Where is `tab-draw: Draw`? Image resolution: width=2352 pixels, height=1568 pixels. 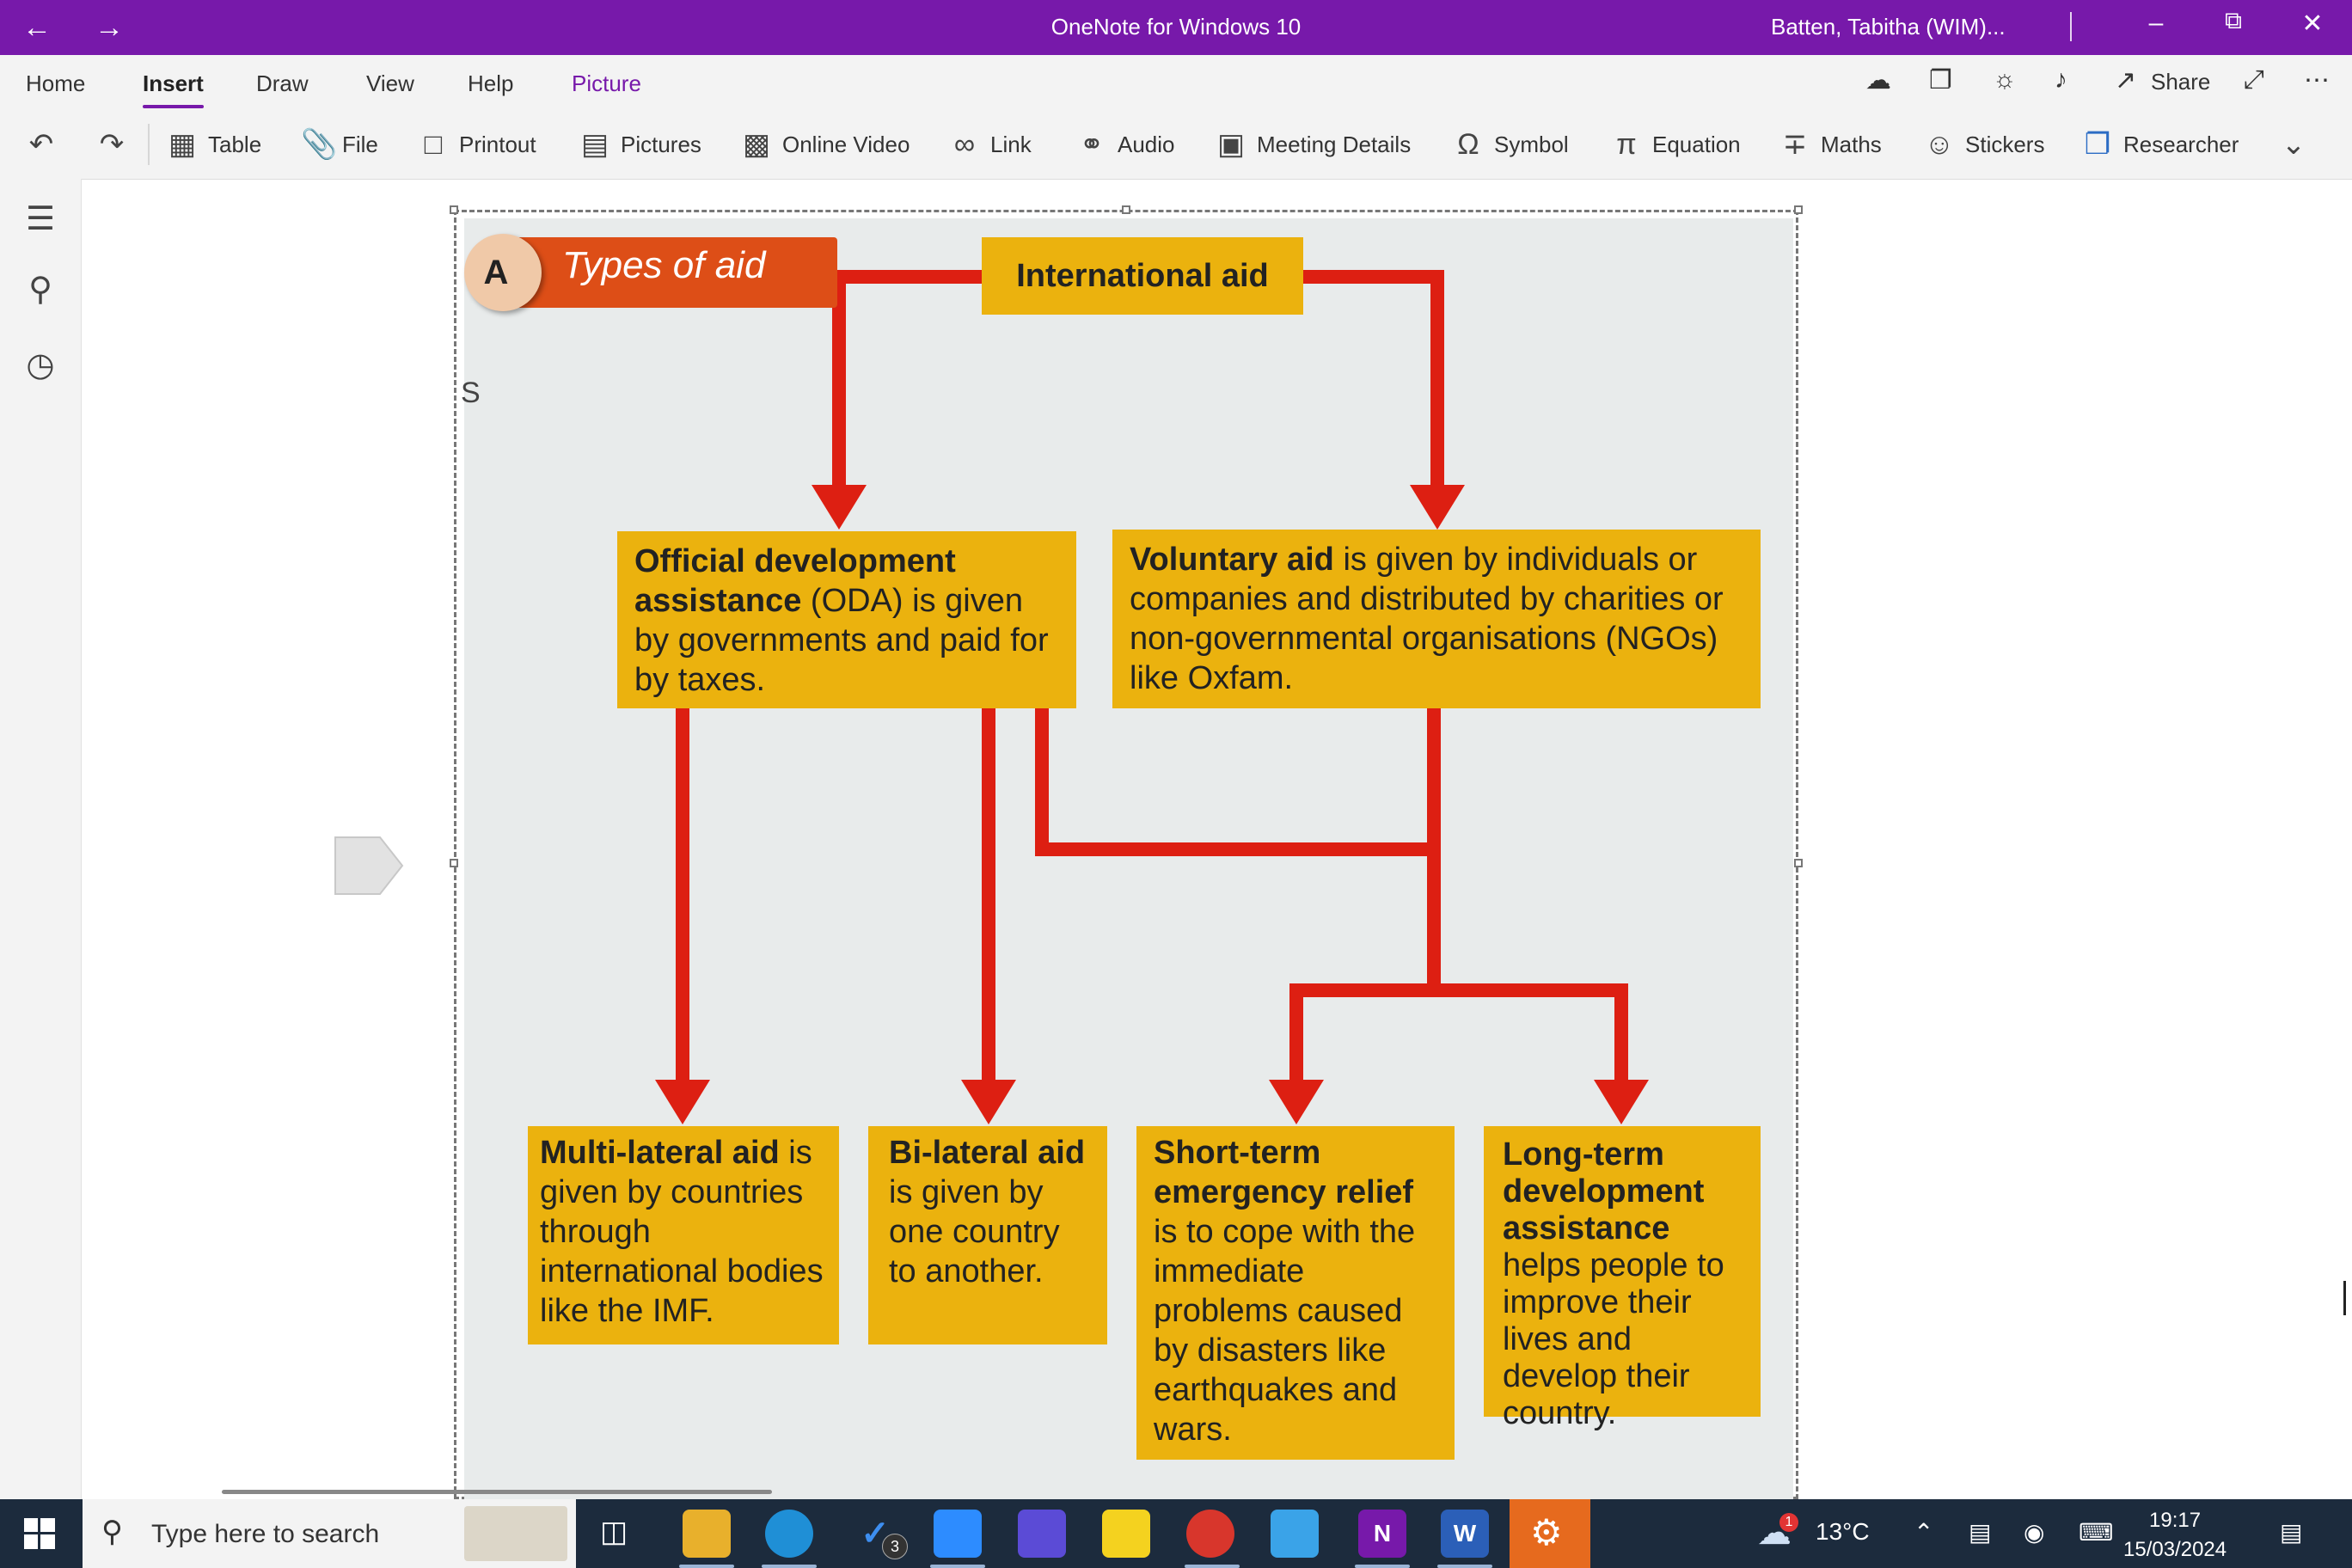 tab-draw: Draw is located at coordinates (282, 83).